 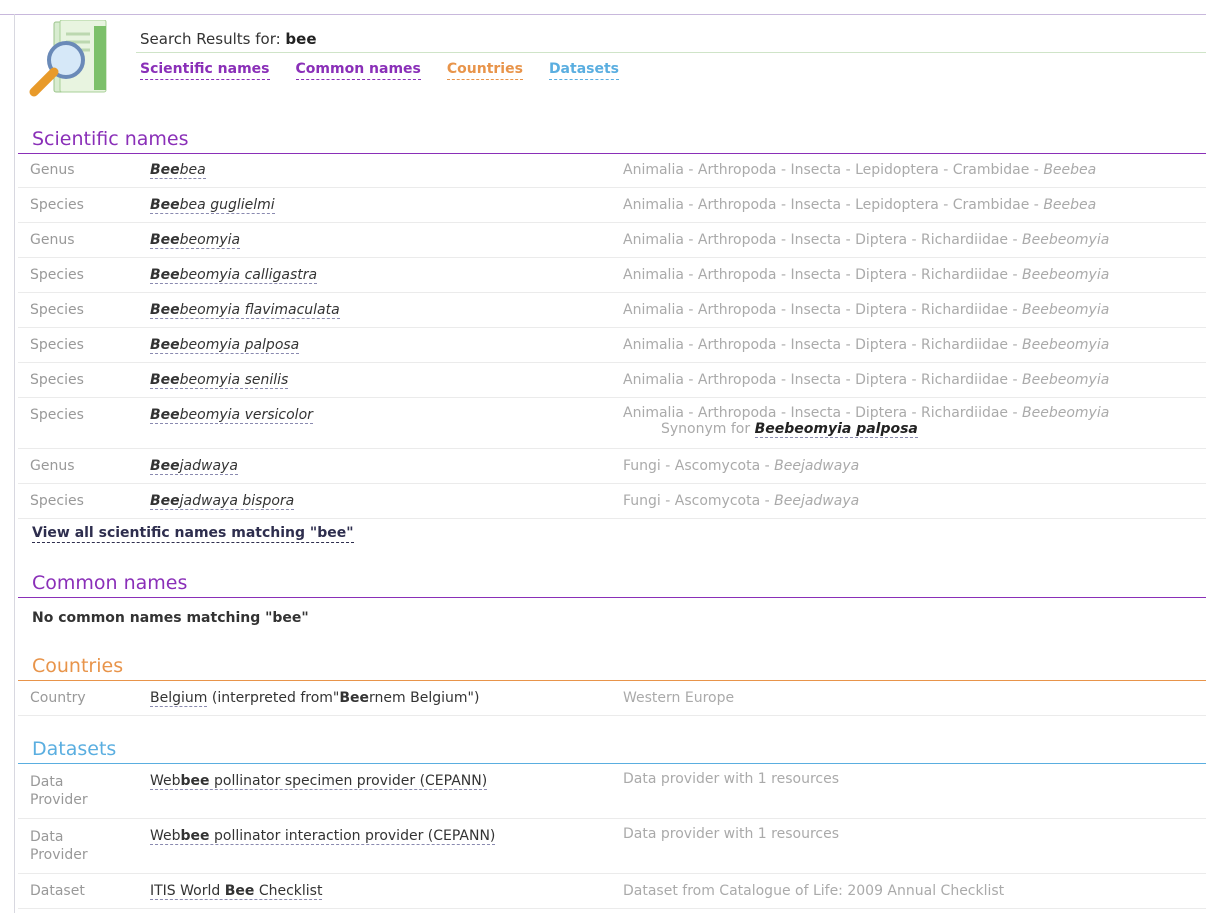 I want to click on scientific-name-link: Beebeomyia calligastra, so click(x=234, y=275).